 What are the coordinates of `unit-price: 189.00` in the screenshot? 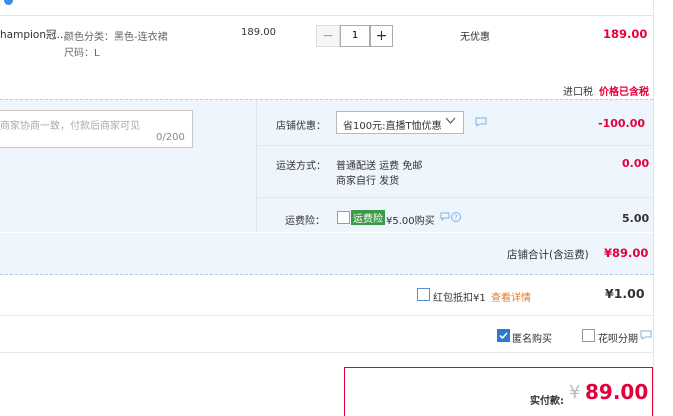 It's located at (258, 32).